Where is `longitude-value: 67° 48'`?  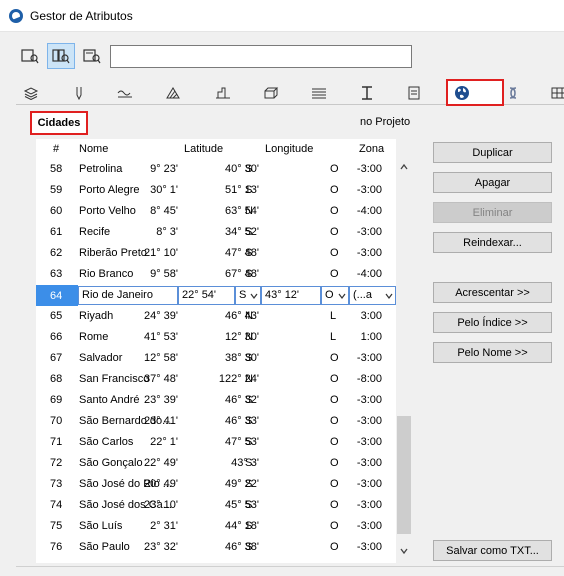 longitude-value: 67° 48' is located at coordinates (241, 274).